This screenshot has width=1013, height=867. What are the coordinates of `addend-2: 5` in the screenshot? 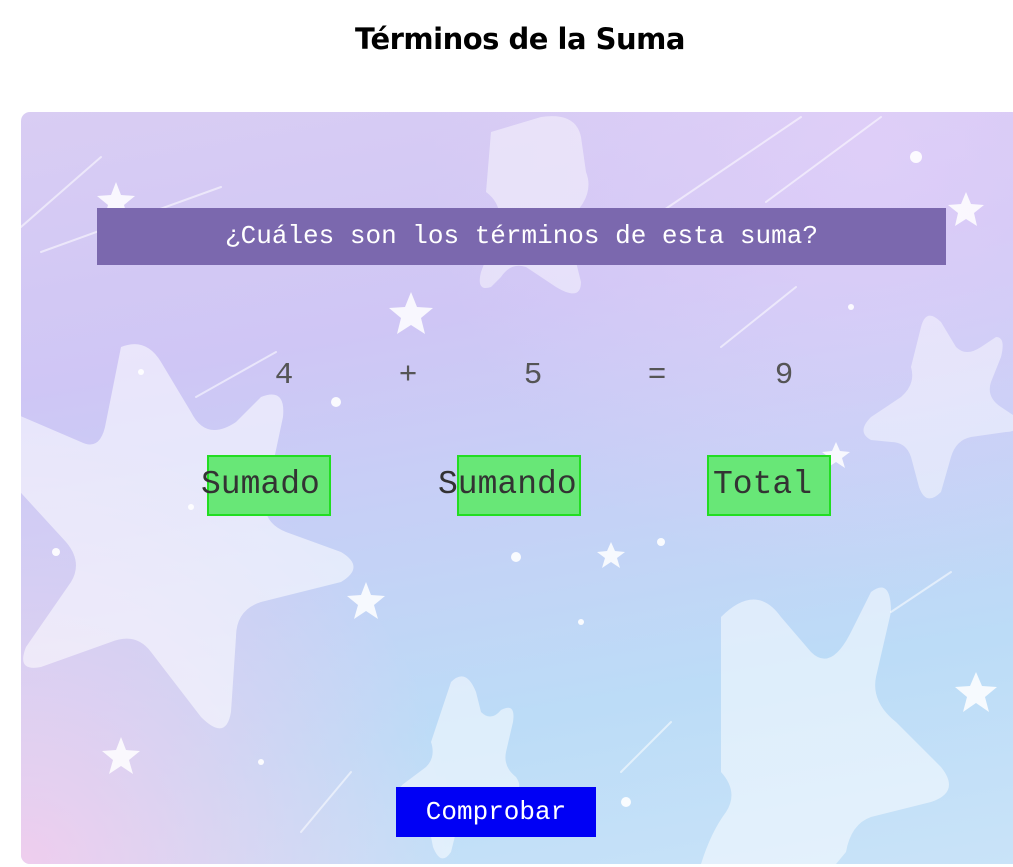 It's located at (533, 375).